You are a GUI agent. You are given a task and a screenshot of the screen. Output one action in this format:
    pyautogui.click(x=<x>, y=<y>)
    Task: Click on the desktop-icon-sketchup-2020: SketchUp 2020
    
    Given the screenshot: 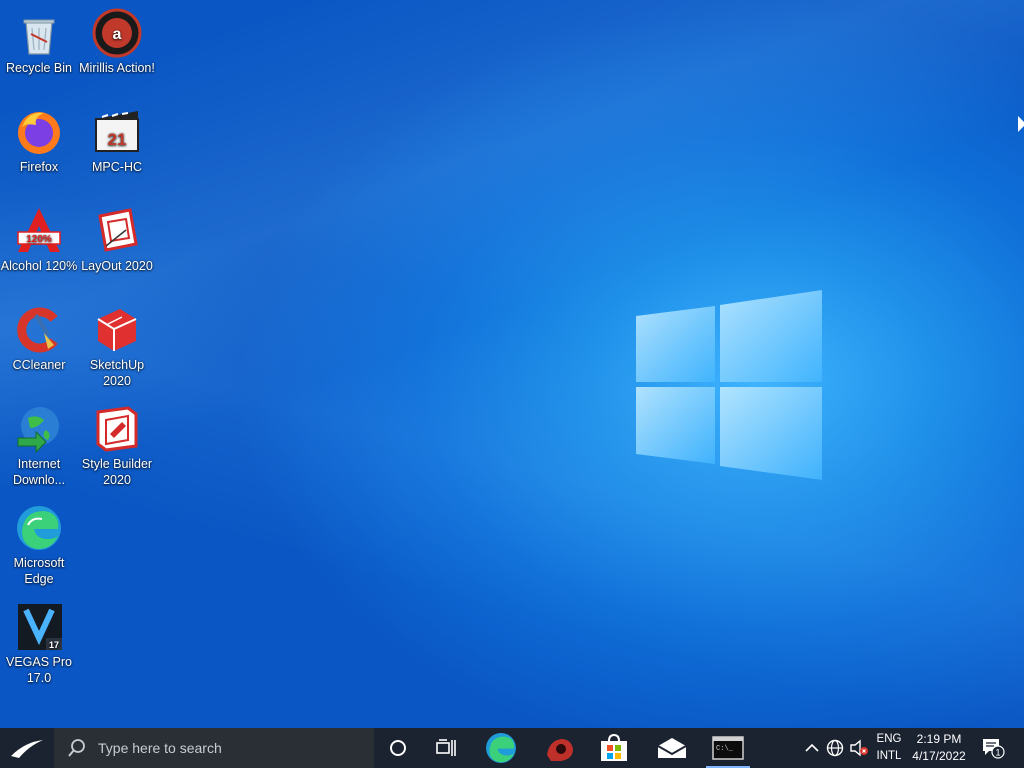 What is the action you would take?
    pyautogui.click(x=117, y=345)
    